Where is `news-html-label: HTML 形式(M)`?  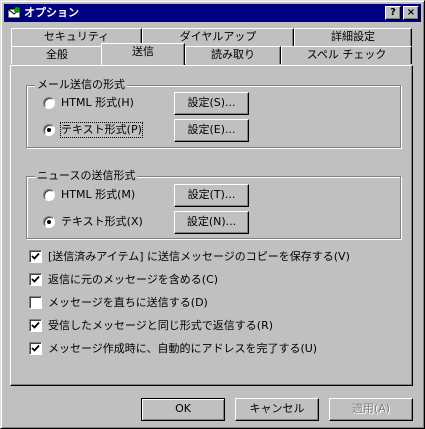 news-html-label: HTML 形式(M) is located at coordinates (98, 194).